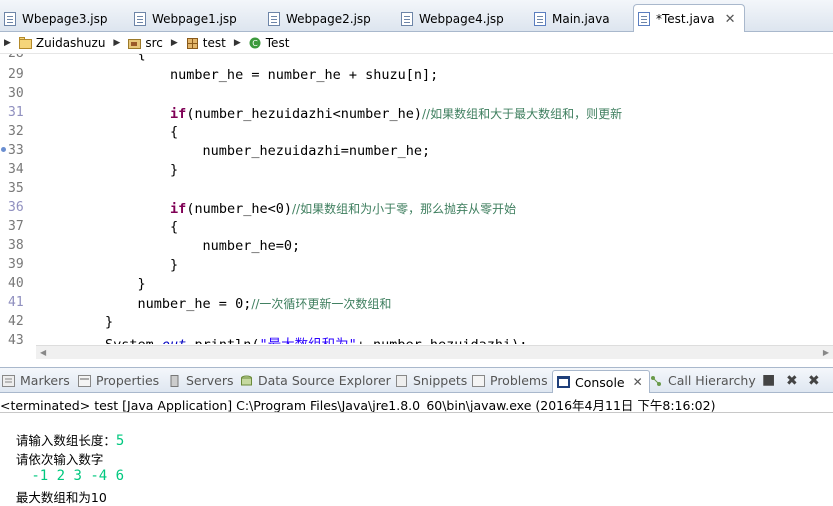 Image resolution: width=833 pixels, height=506 pixels. What do you see at coordinates (434, 352) in the screenshot?
I see `editor-horizontal-scrollbar: ◀ ▶` at bounding box center [434, 352].